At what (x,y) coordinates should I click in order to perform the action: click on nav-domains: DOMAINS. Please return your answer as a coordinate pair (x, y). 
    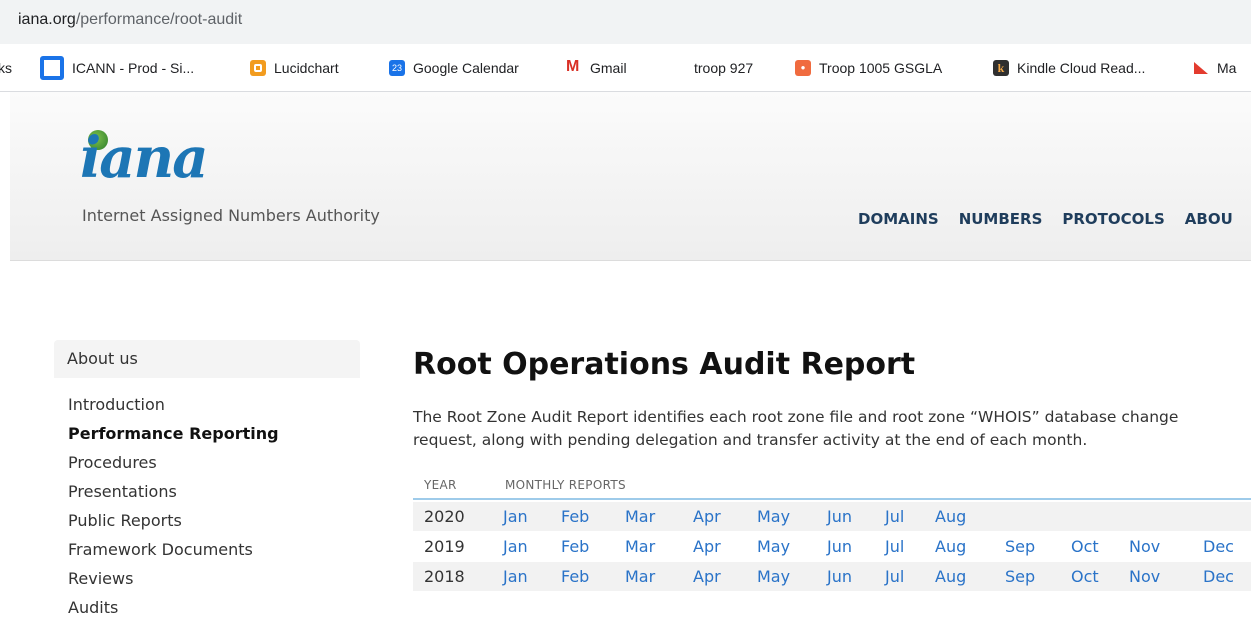
    Looking at the image, I should click on (898, 219).